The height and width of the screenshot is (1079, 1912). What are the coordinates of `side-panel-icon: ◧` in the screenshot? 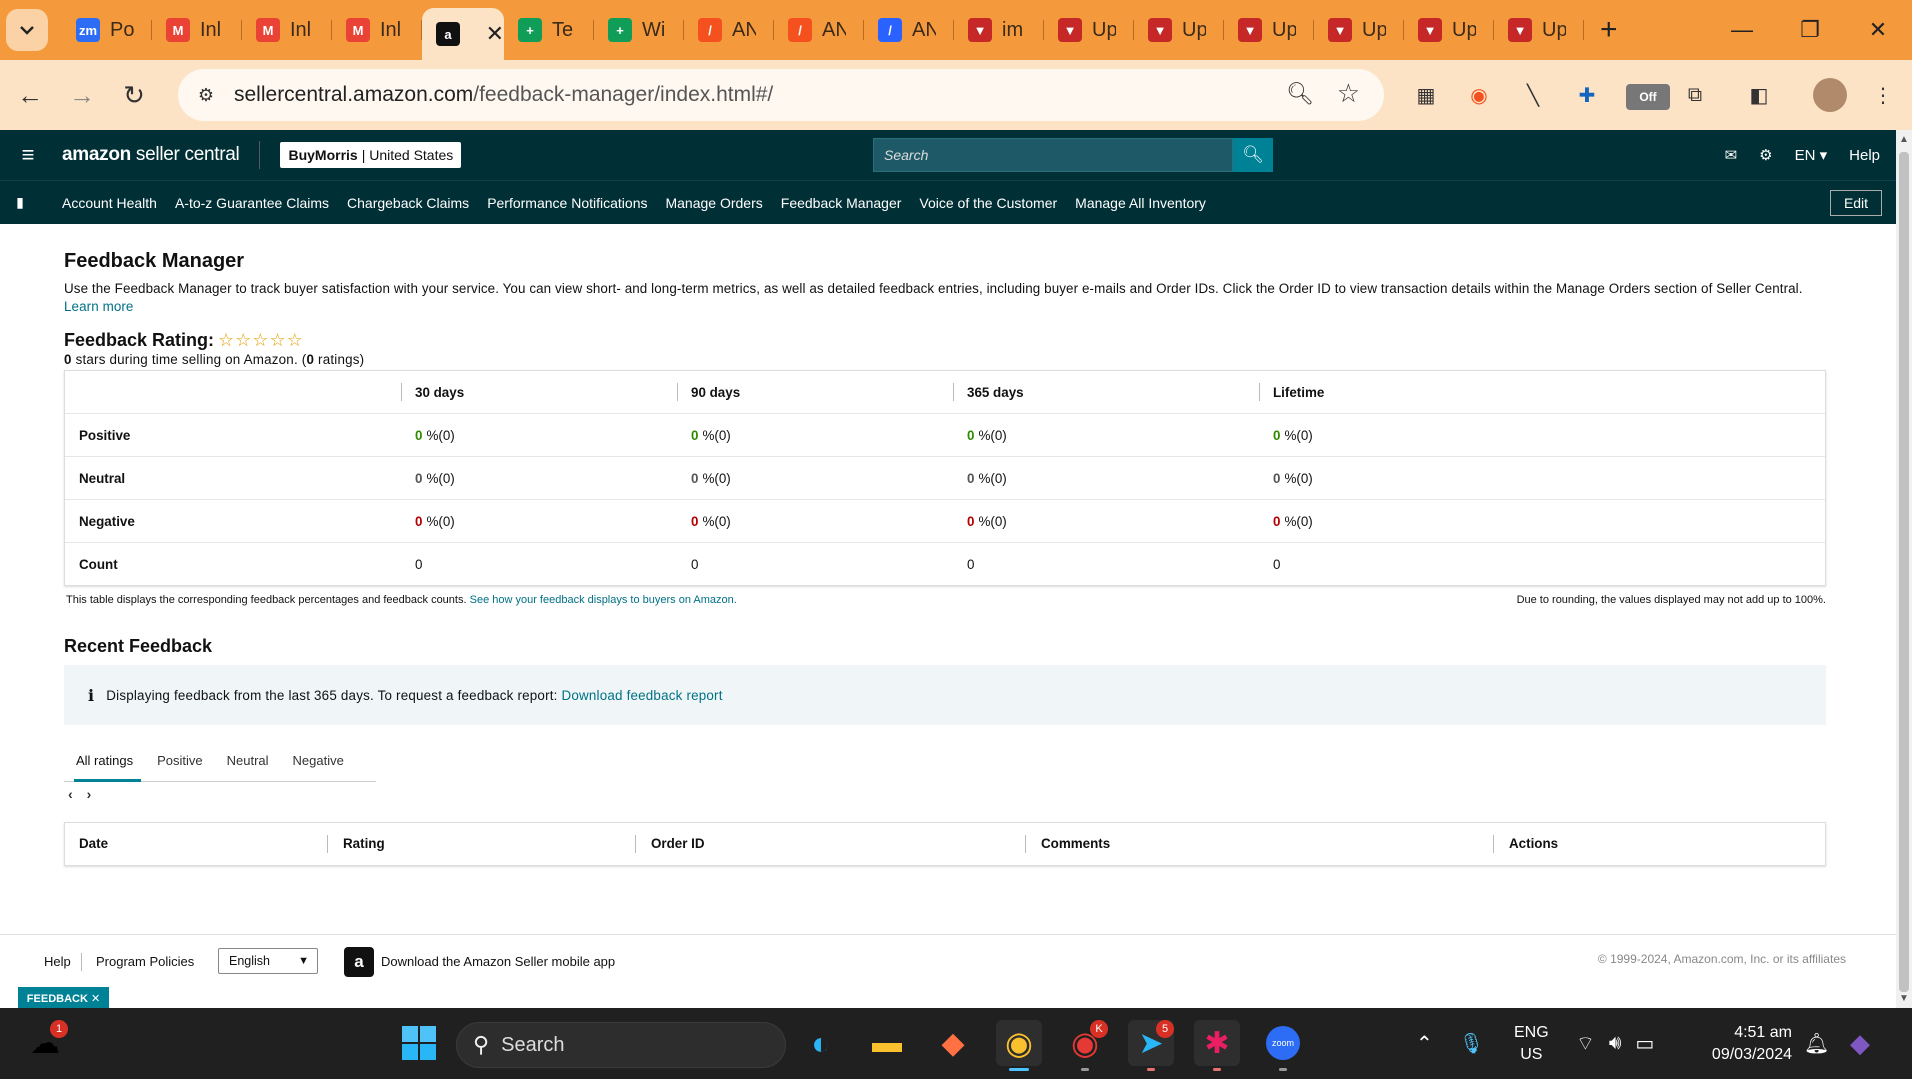 It's located at (1759, 95).